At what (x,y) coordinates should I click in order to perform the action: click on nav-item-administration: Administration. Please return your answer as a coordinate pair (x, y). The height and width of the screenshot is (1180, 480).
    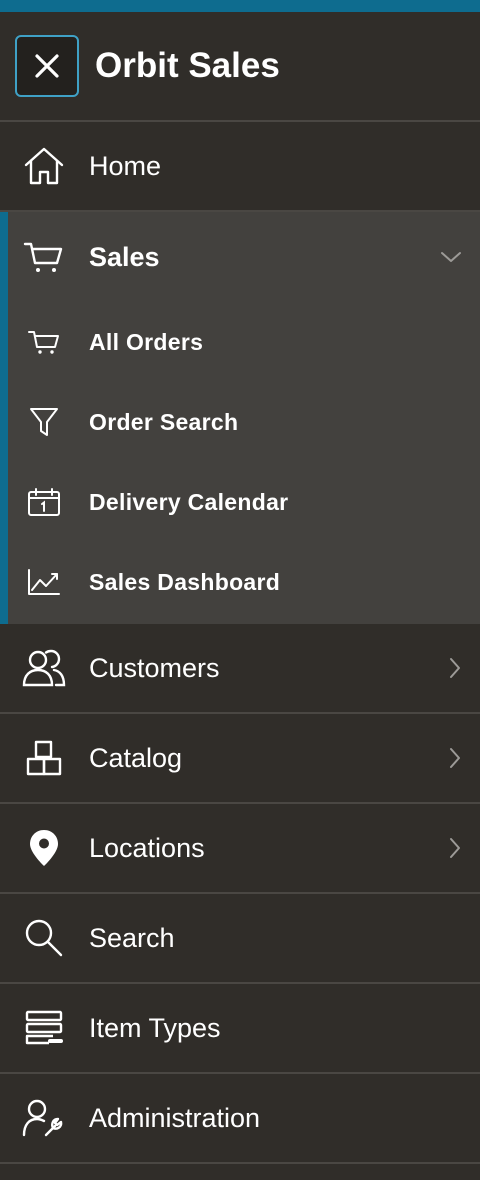
    Looking at the image, I should click on (240, 1119).